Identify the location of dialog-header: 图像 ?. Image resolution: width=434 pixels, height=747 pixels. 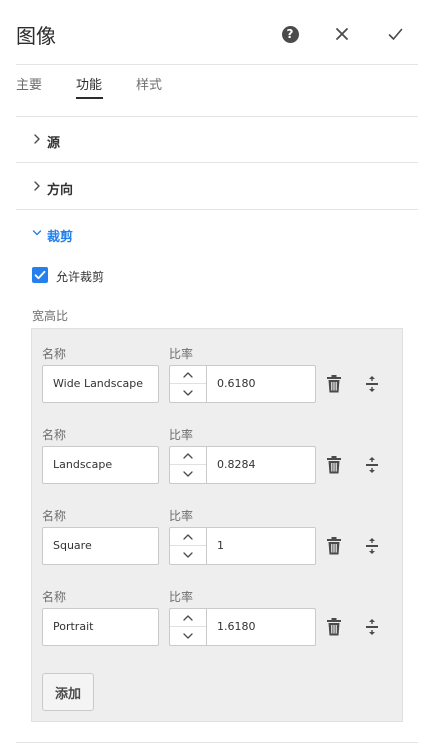
(217, 33).